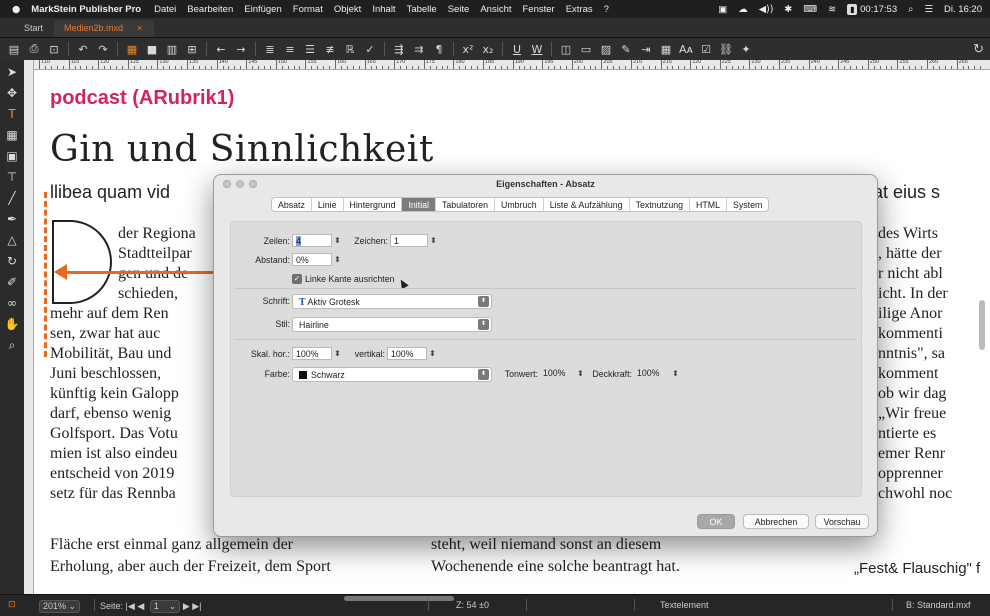 This screenshot has height=616, width=990. I want to click on eyedropper-icon: ✐, so click(12, 282).